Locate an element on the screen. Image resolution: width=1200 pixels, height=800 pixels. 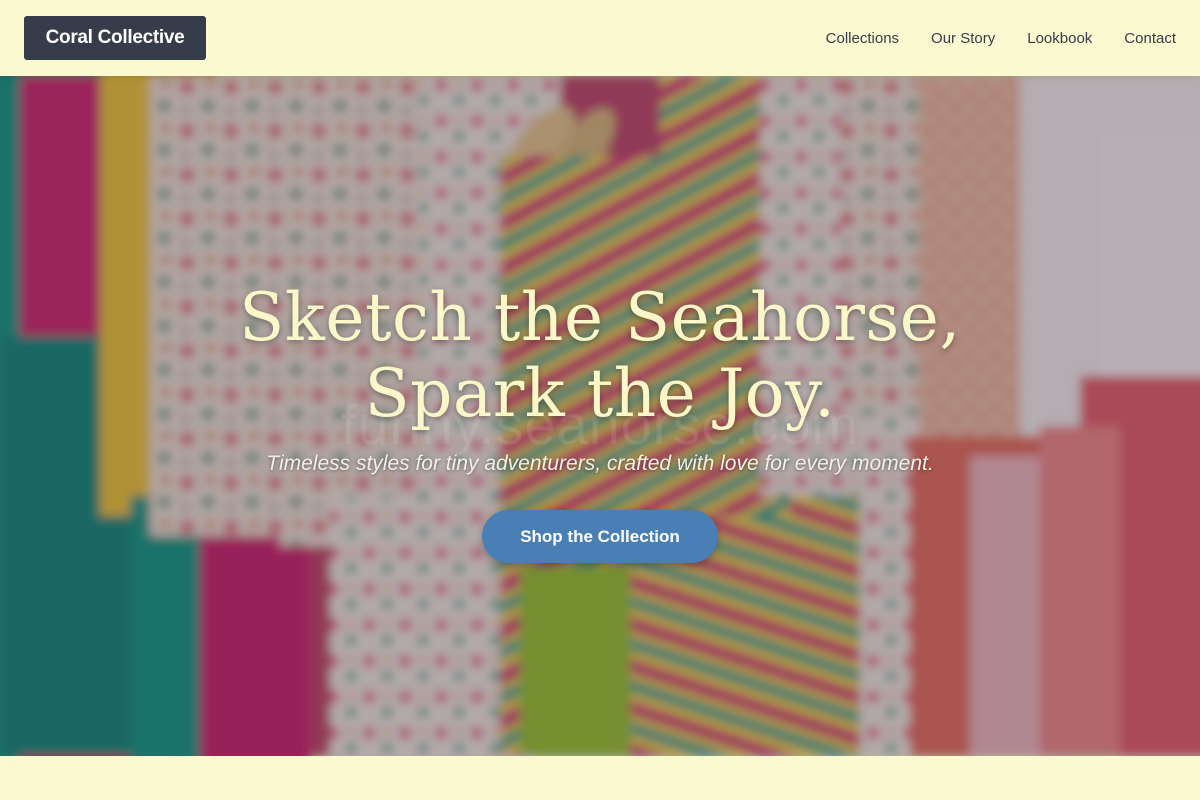
nav-lookbook: Lookbook is located at coordinates (1059, 38).